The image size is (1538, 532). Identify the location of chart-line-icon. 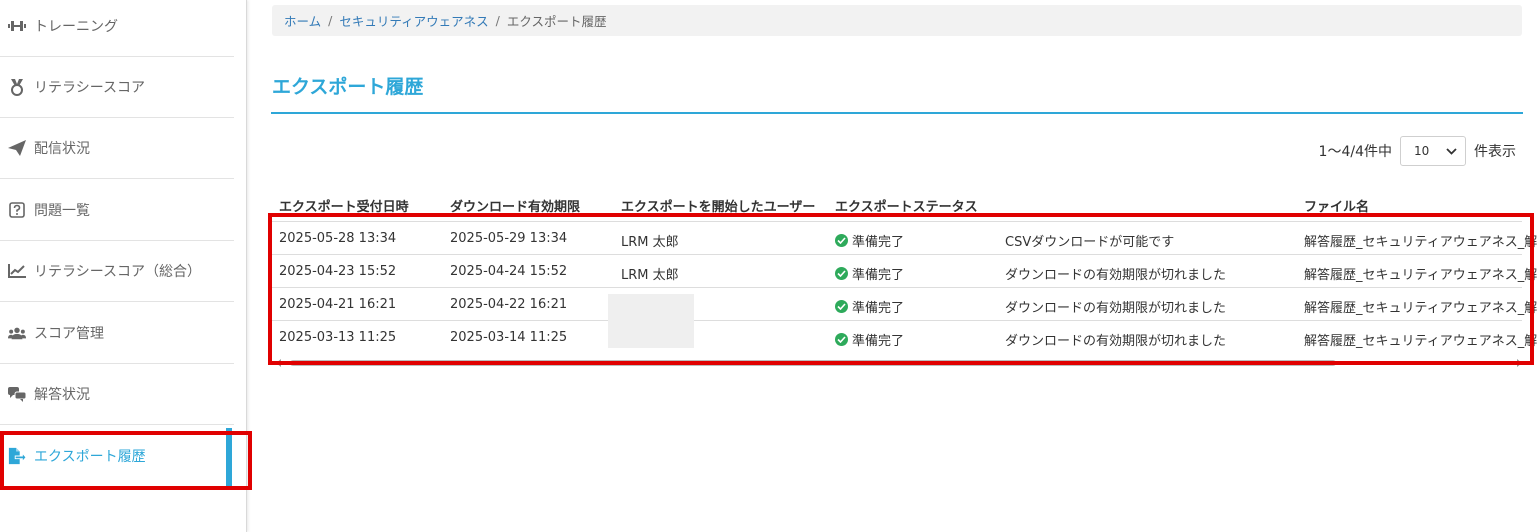
(17, 271).